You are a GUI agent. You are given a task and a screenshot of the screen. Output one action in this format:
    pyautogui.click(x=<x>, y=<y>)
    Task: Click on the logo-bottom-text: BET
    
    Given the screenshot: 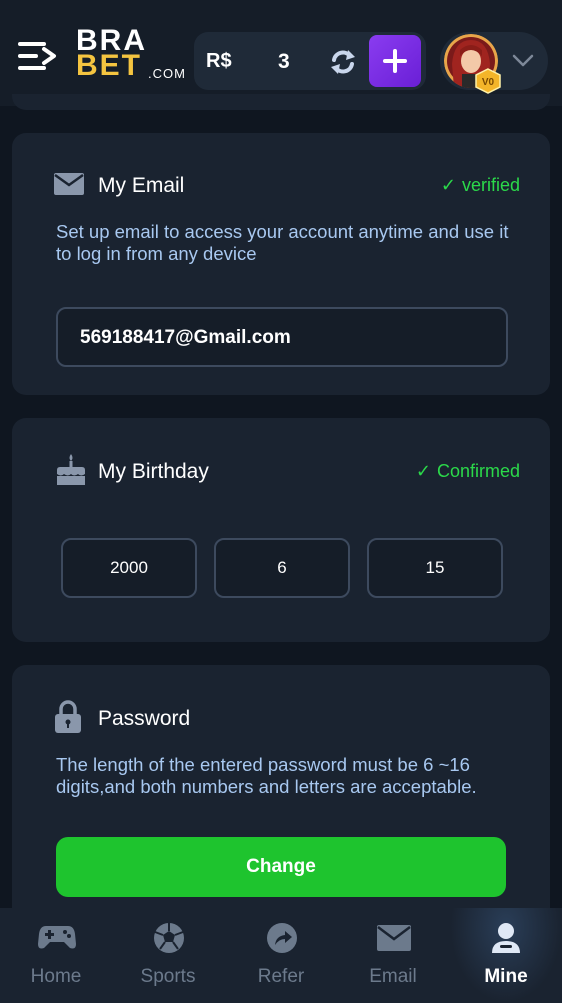 What is the action you would take?
    pyautogui.click(x=109, y=65)
    